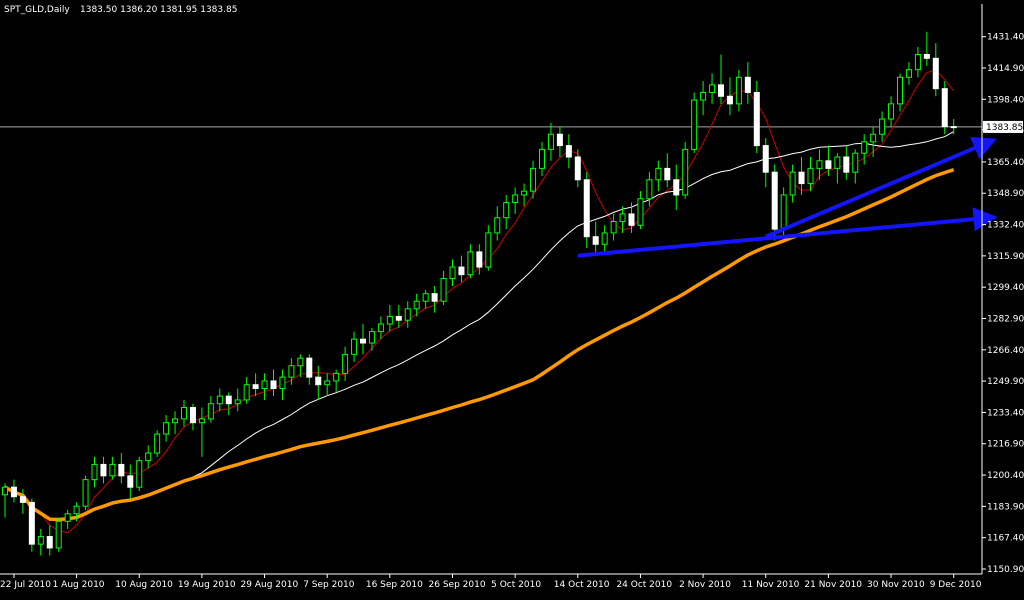  I want to click on x-tick-label: 21 Nov 2010, so click(833, 585).